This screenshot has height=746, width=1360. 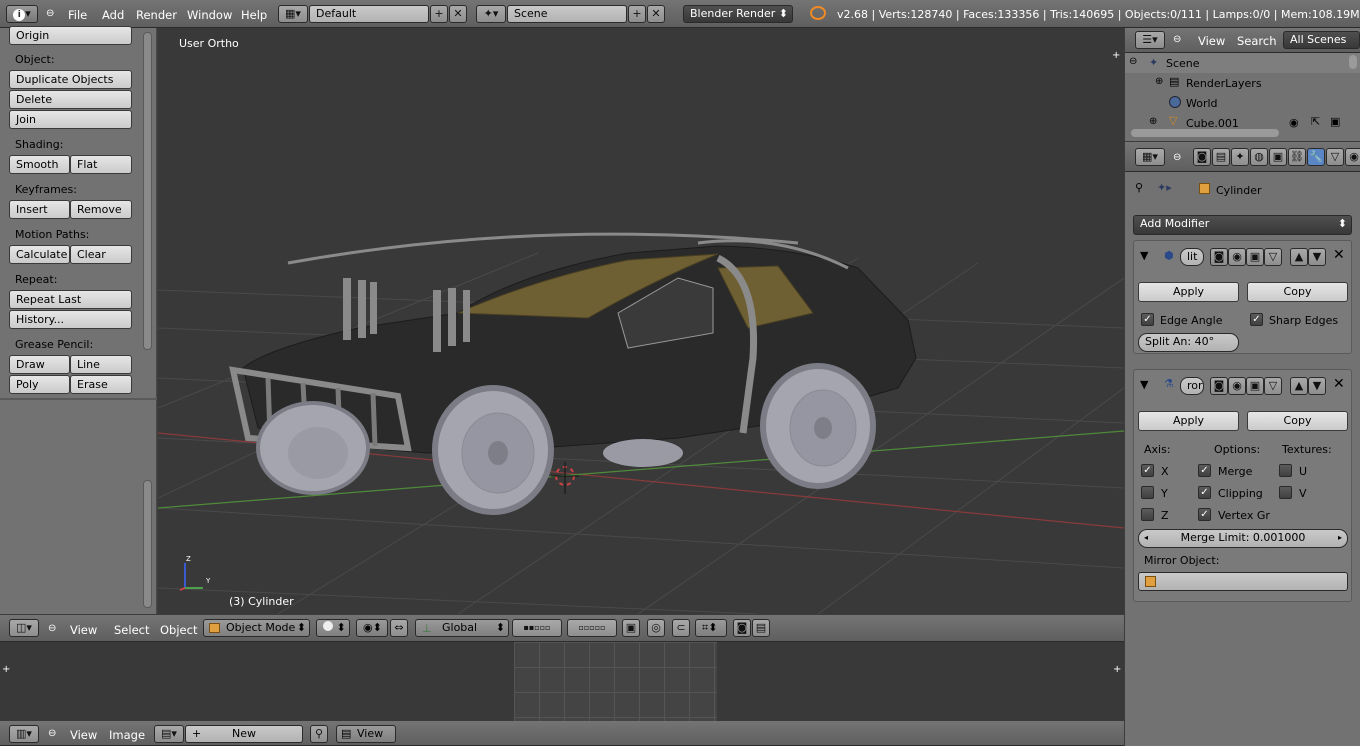 What do you see at coordinates (83, 630) in the screenshot?
I see `view-menu: View` at bounding box center [83, 630].